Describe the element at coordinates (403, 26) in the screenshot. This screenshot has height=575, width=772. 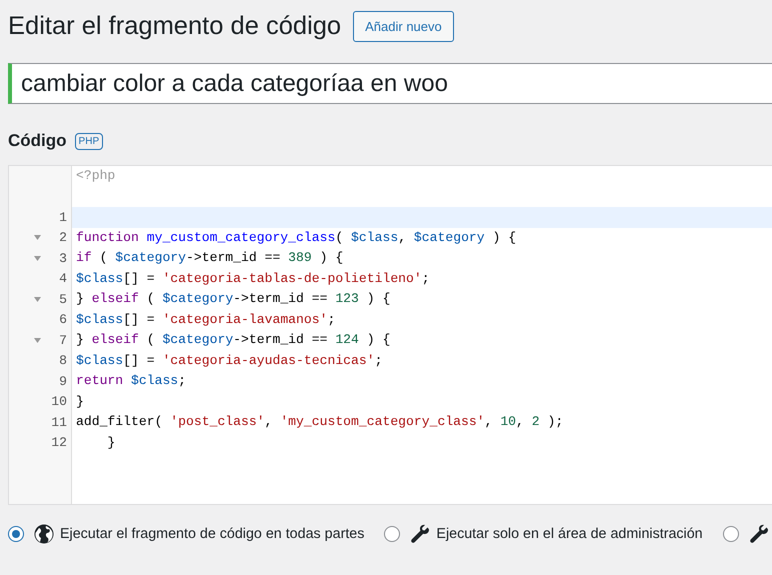
I see `add-new-button: Añadir nuevo` at that location.